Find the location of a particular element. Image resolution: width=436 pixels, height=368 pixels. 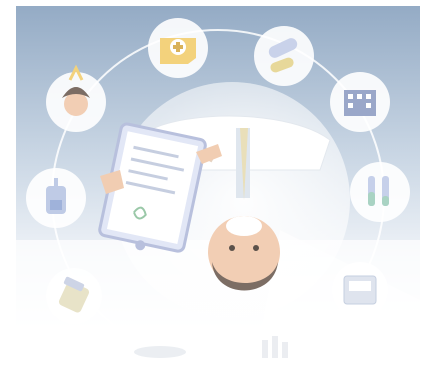

pills-capsule-icon is located at coordinates (284, 56).